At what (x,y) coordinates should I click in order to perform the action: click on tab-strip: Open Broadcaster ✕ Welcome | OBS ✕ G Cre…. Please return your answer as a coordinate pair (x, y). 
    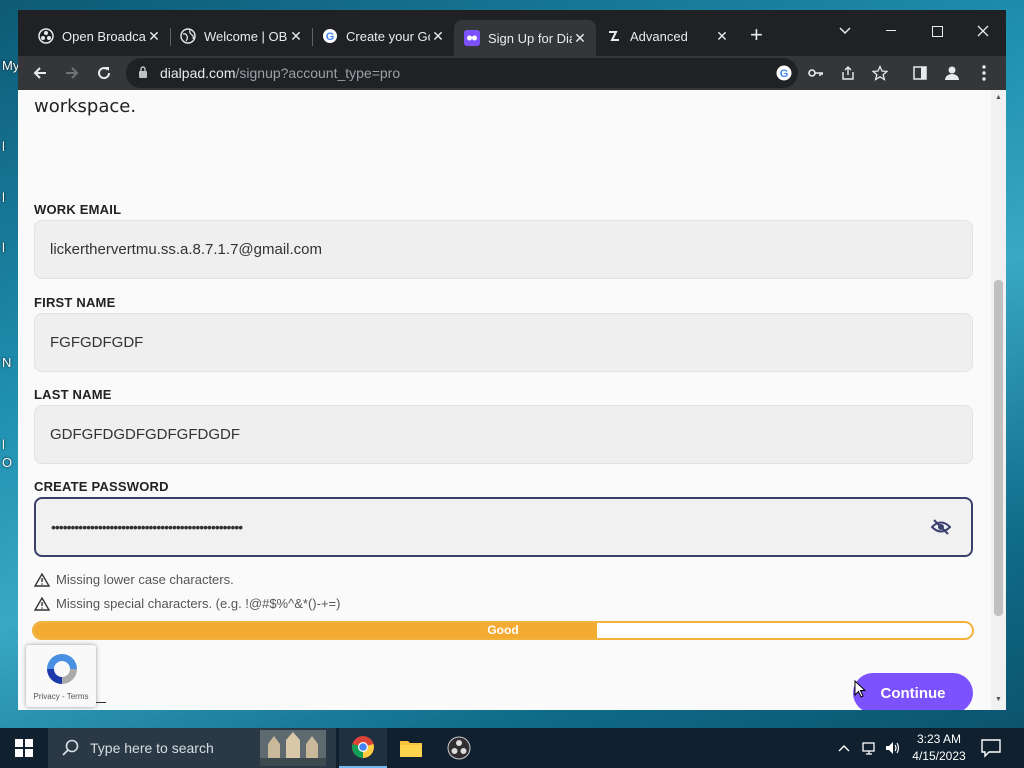
    Looking at the image, I should click on (512, 33).